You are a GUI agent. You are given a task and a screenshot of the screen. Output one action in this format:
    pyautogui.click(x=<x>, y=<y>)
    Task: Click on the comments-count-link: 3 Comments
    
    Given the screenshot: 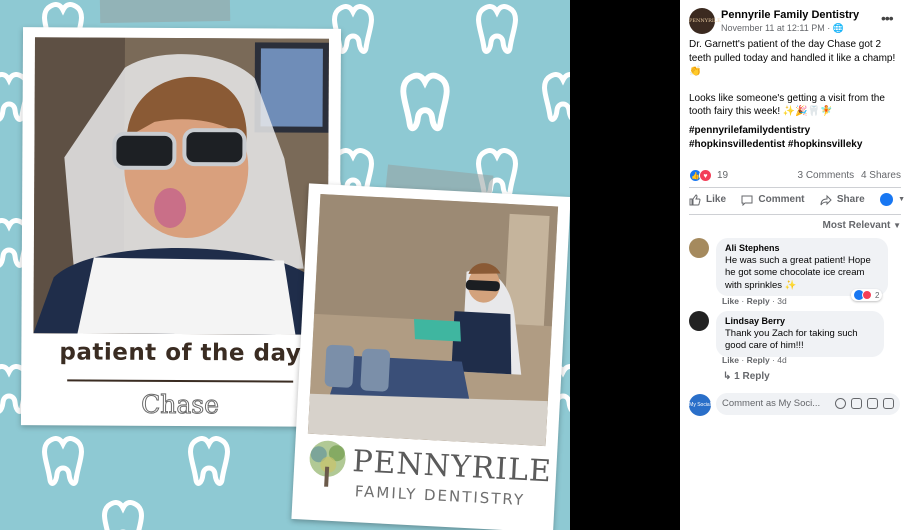 What is the action you would take?
    pyautogui.click(x=826, y=175)
    